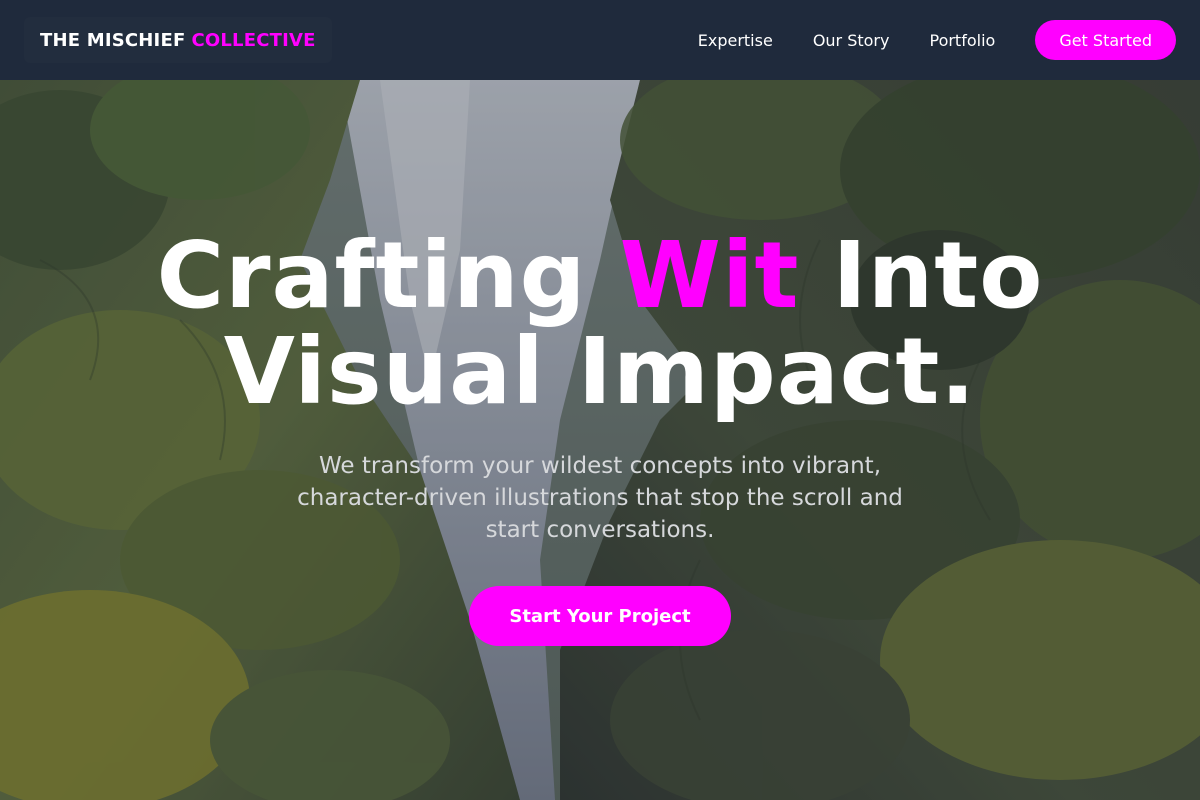 This screenshot has height=800, width=1200. I want to click on nav-link-our-story: Our Story, so click(851, 40).